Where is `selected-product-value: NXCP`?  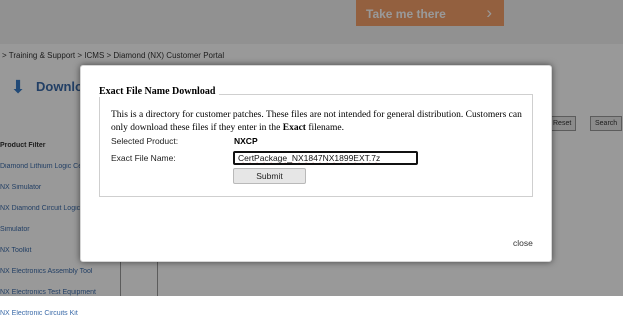
selected-product-value: NXCP is located at coordinates (246, 141).